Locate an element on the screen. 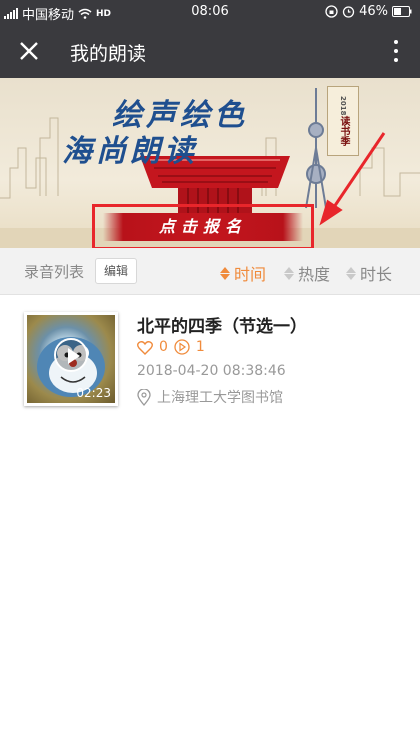 Image resolution: width=420 pixels, height=750 pixels. edit-button: 编辑 is located at coordinates (116, 271).